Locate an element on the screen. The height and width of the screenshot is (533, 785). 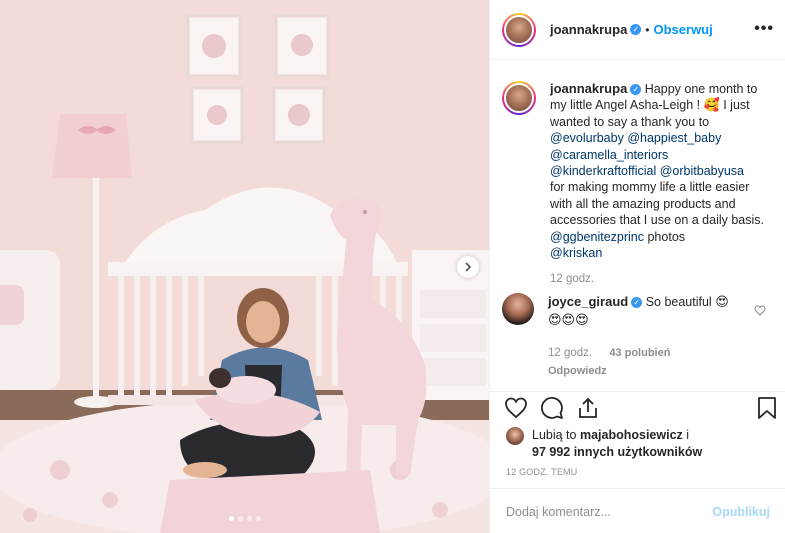
mention-link: @orbitbabyusa is located at coordinates (702, 171).